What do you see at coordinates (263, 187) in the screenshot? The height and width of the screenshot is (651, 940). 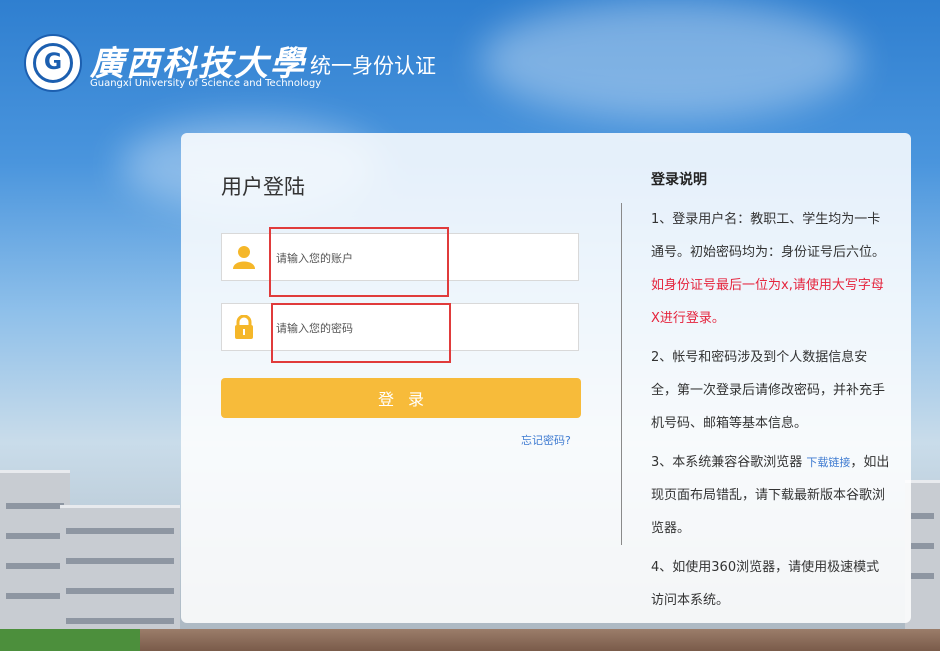 I see `login-title: 用户登陆` at bounding box center [263, 187].